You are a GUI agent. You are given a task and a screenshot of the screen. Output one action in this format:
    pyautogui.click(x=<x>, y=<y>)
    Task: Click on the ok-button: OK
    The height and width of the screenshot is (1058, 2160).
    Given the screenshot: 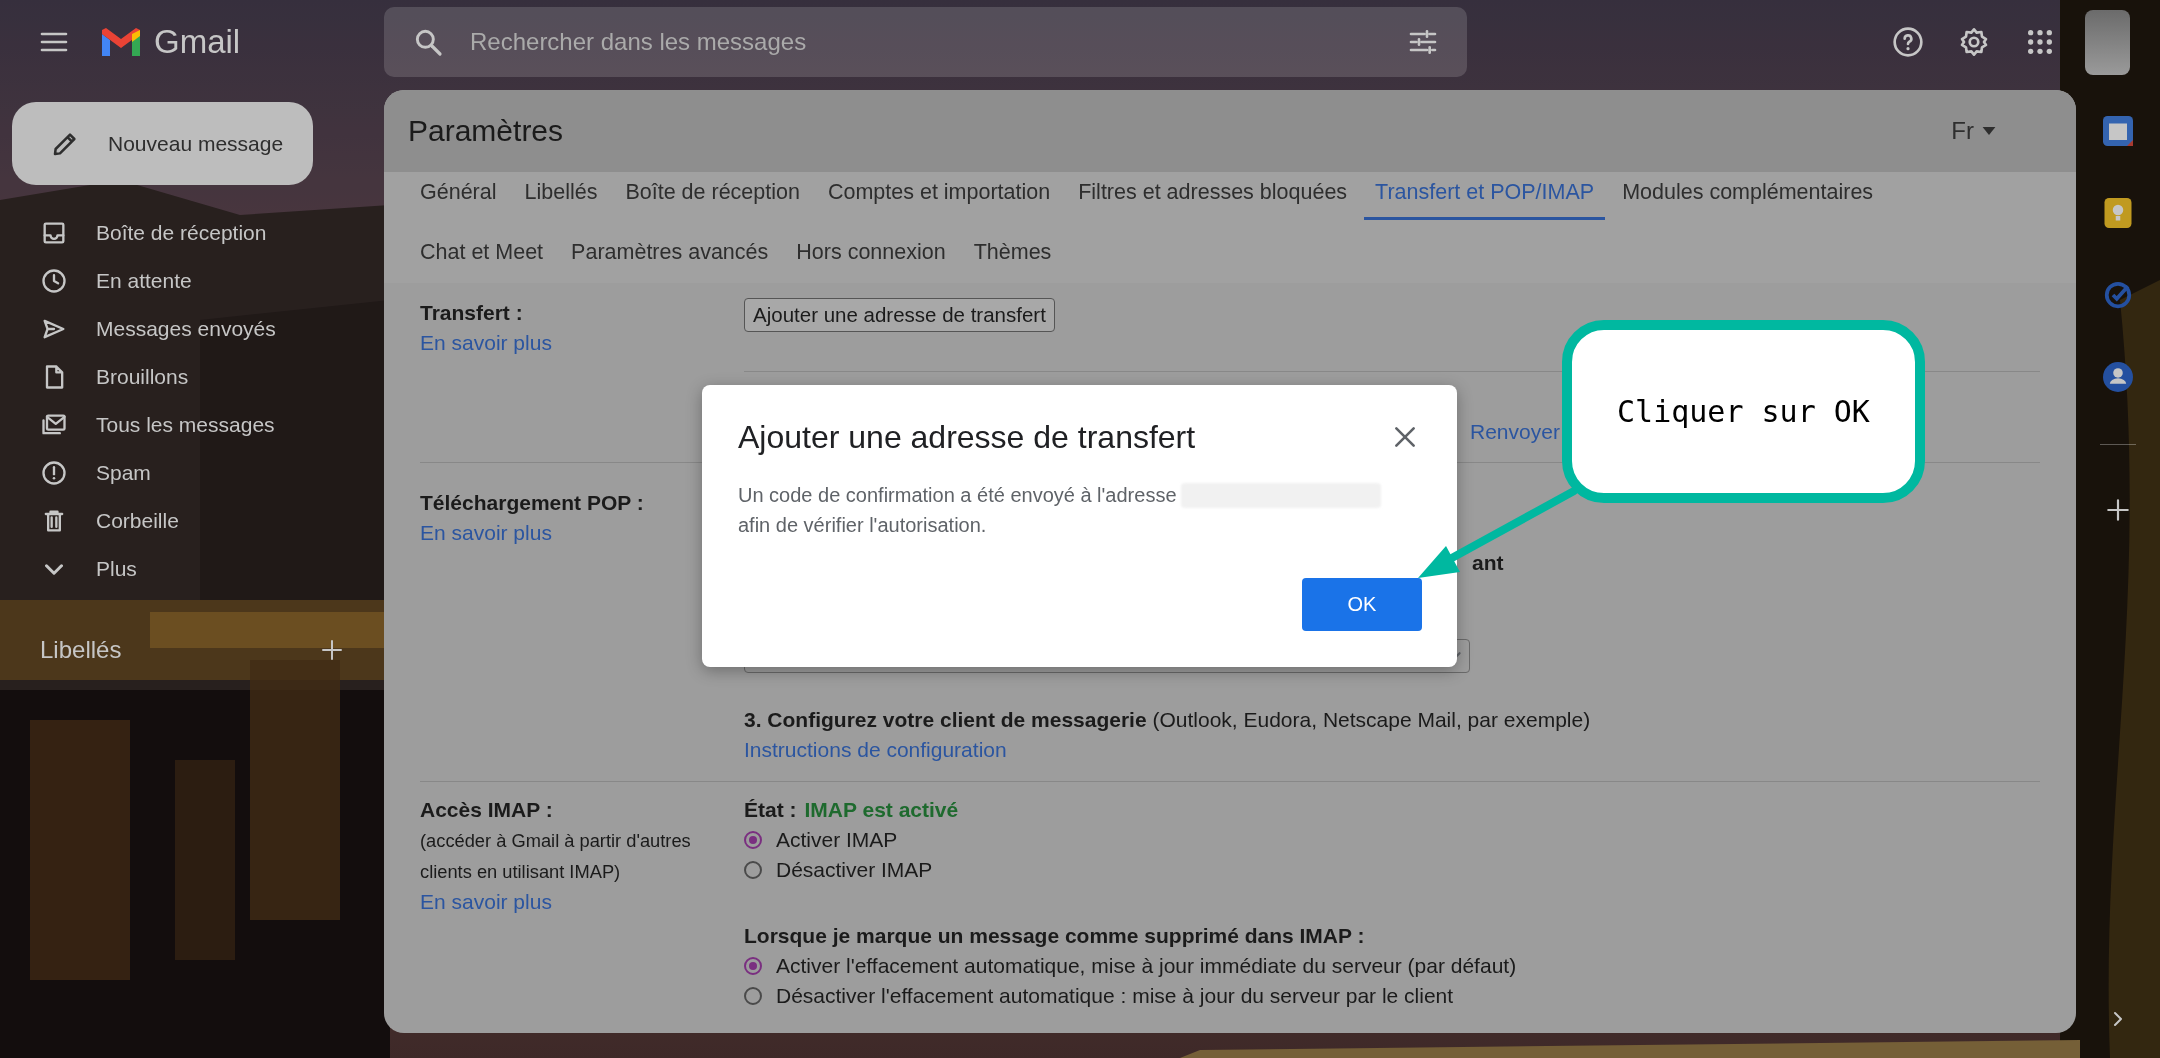 What is the action you would take?
    pyautogui.click(x=1362, y=604)
    